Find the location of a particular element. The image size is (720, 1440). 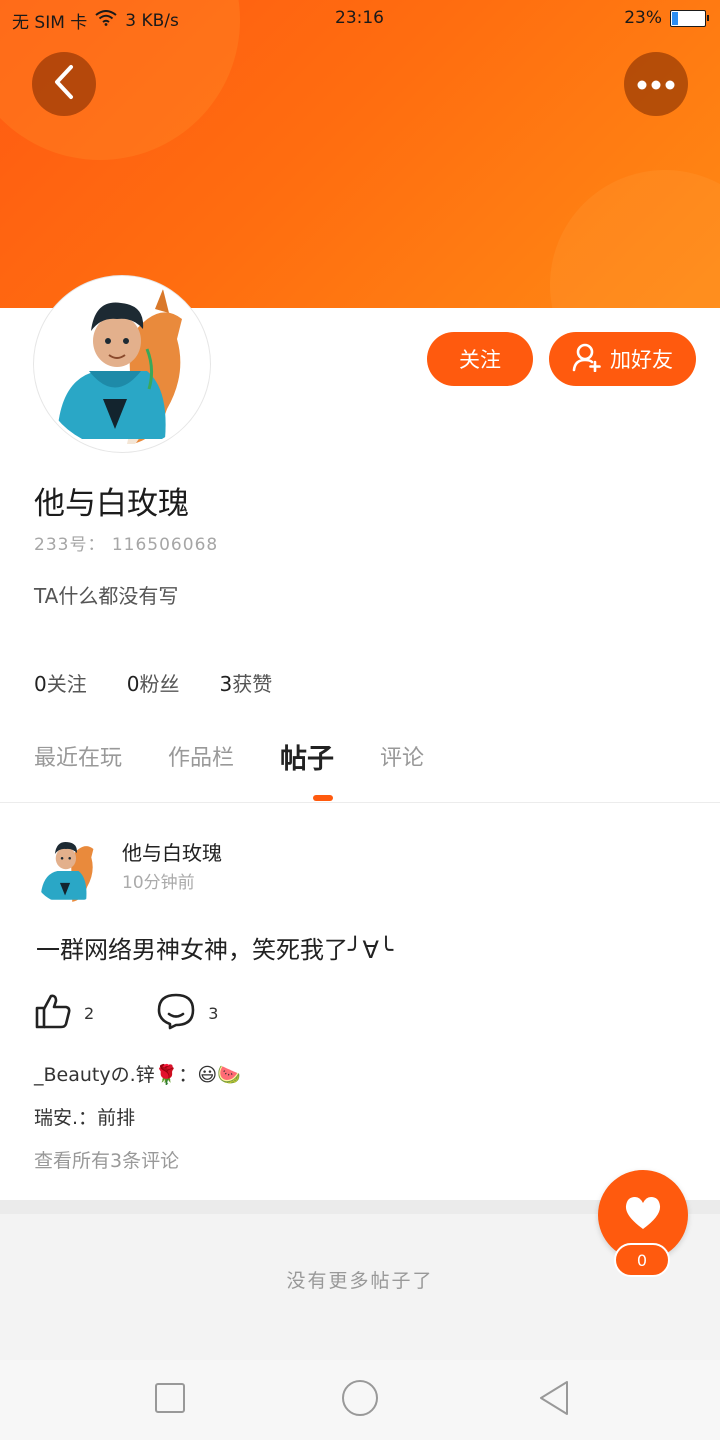

profile-uid: 233号： 116506068 is located at coordinates (126, 545).